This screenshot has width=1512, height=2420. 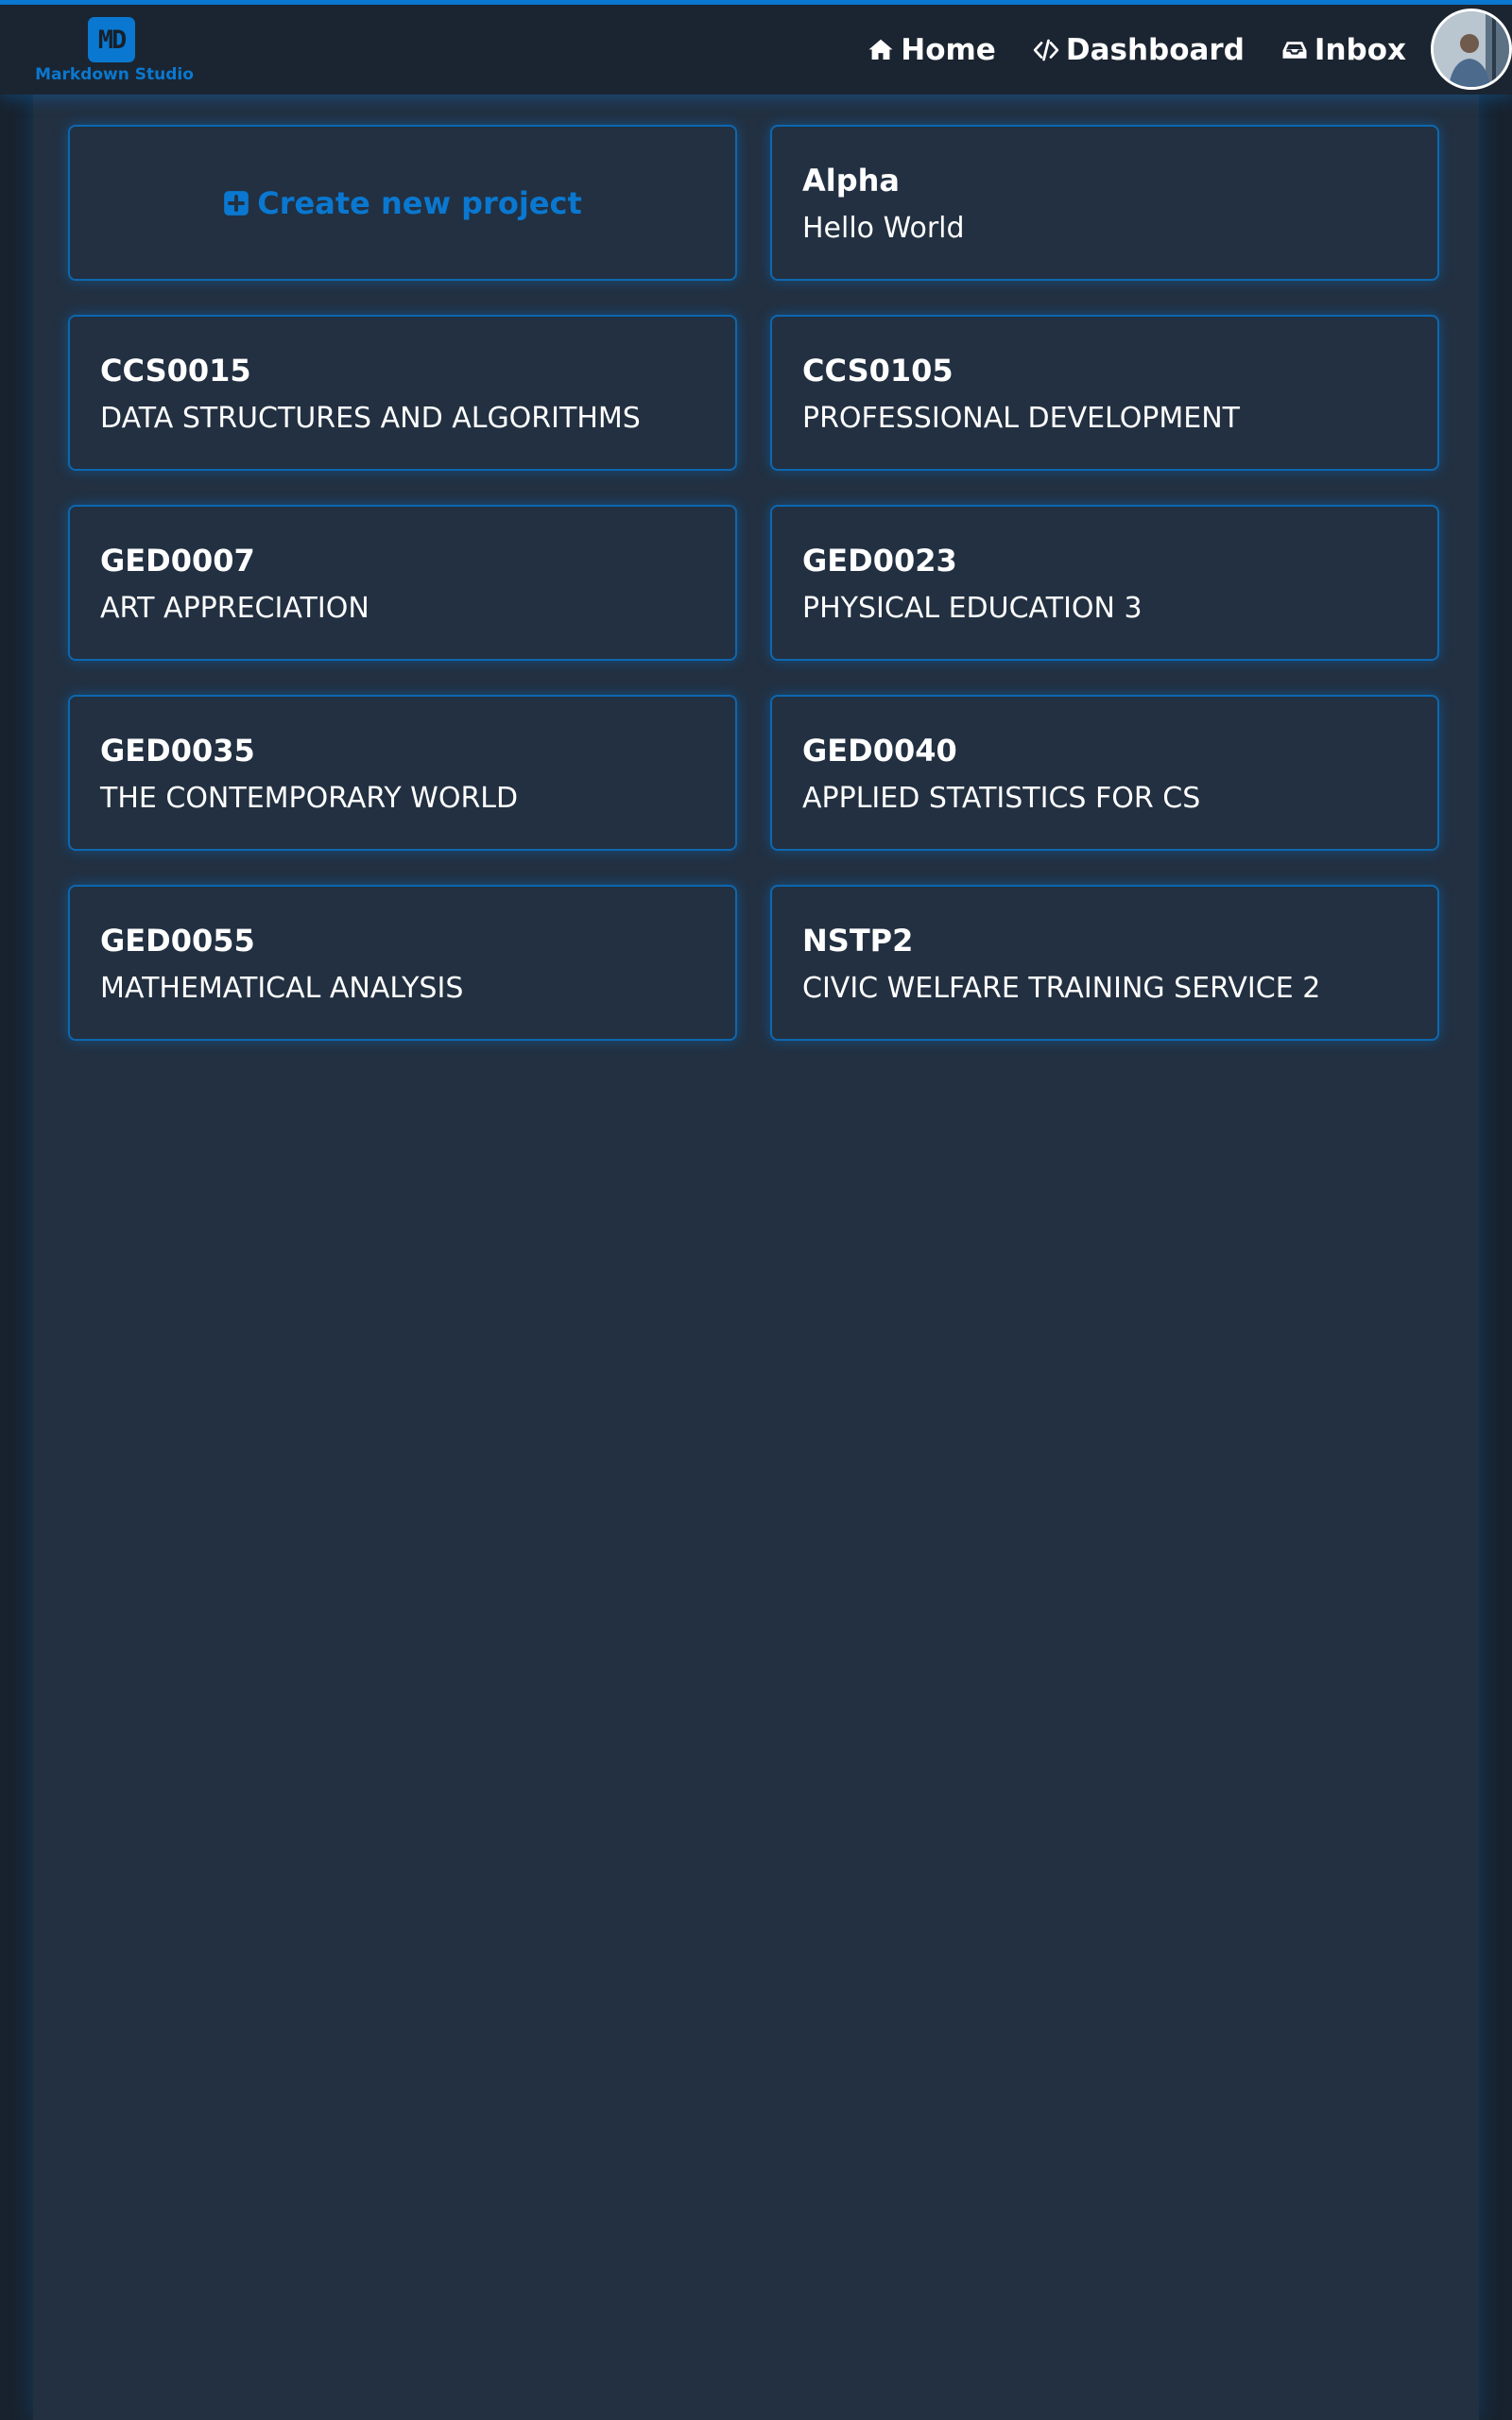 I want to click on navbar: MD Markdown Studio Home Dashboard Inbox, so click(x=756, y=50).